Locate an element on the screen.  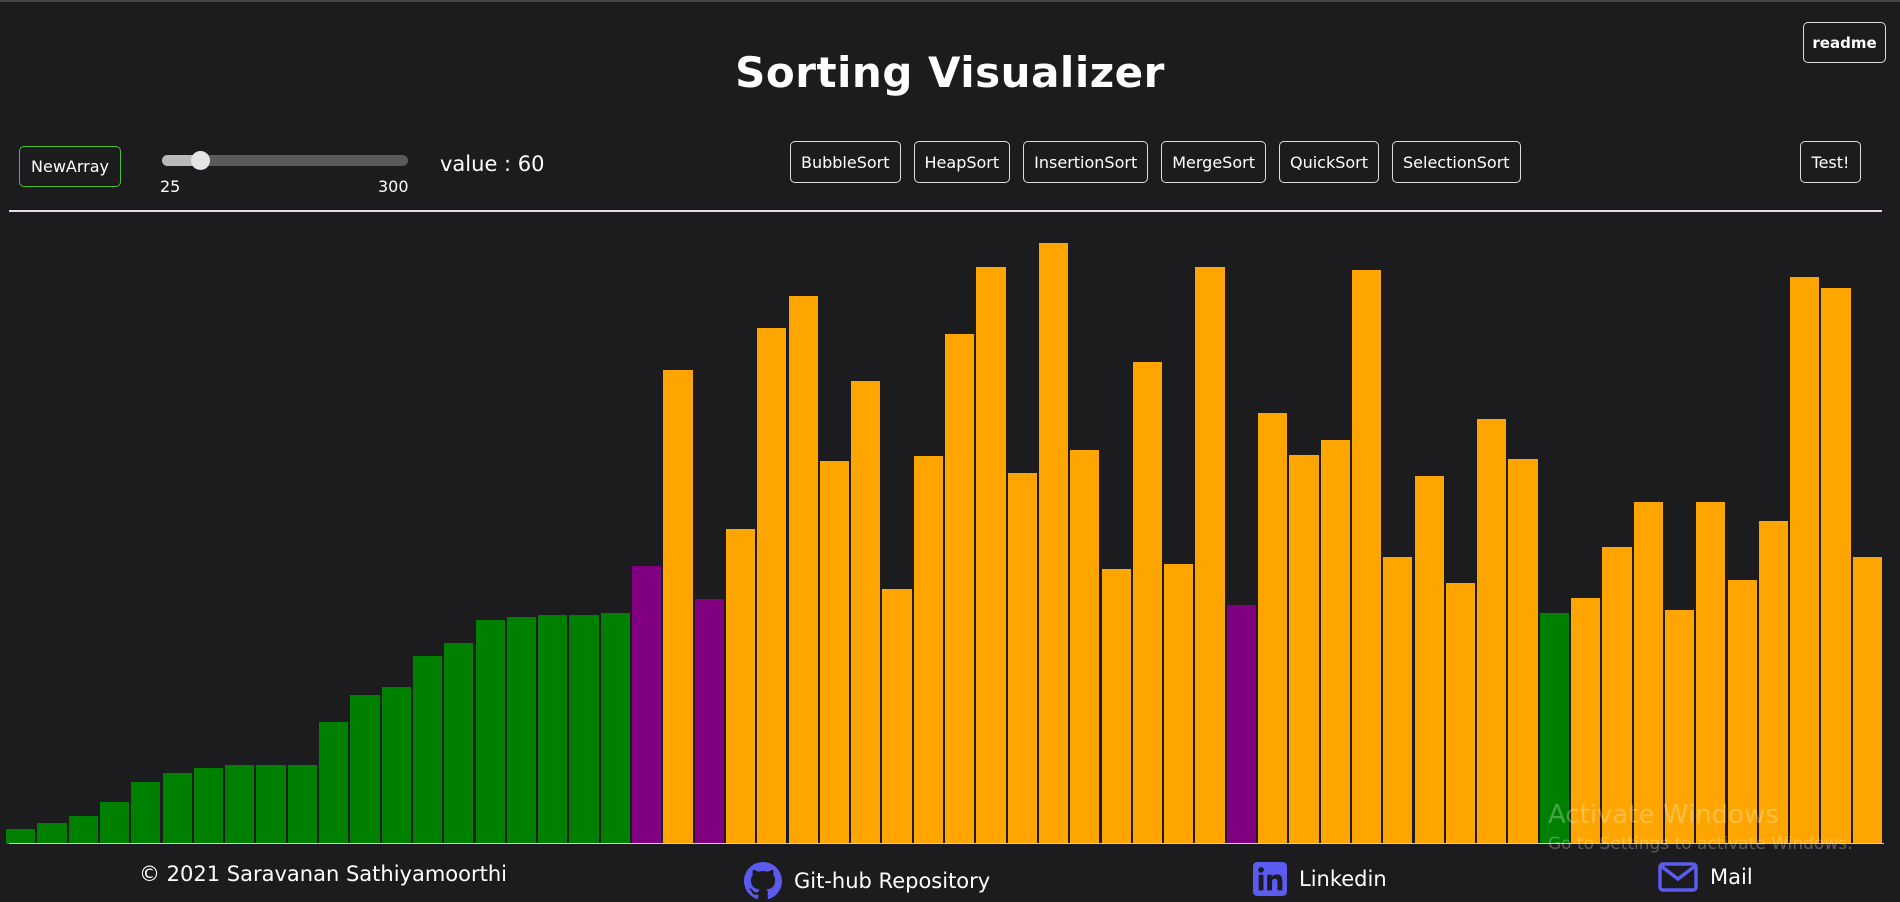
bubble-sort-button: BubbleSort is located at coordinates (845, 162).